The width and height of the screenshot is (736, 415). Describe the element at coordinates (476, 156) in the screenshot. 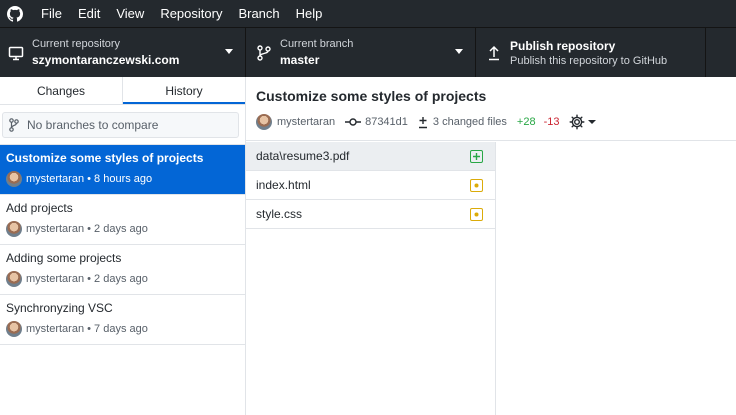

I see `file-added-icon` at that location.